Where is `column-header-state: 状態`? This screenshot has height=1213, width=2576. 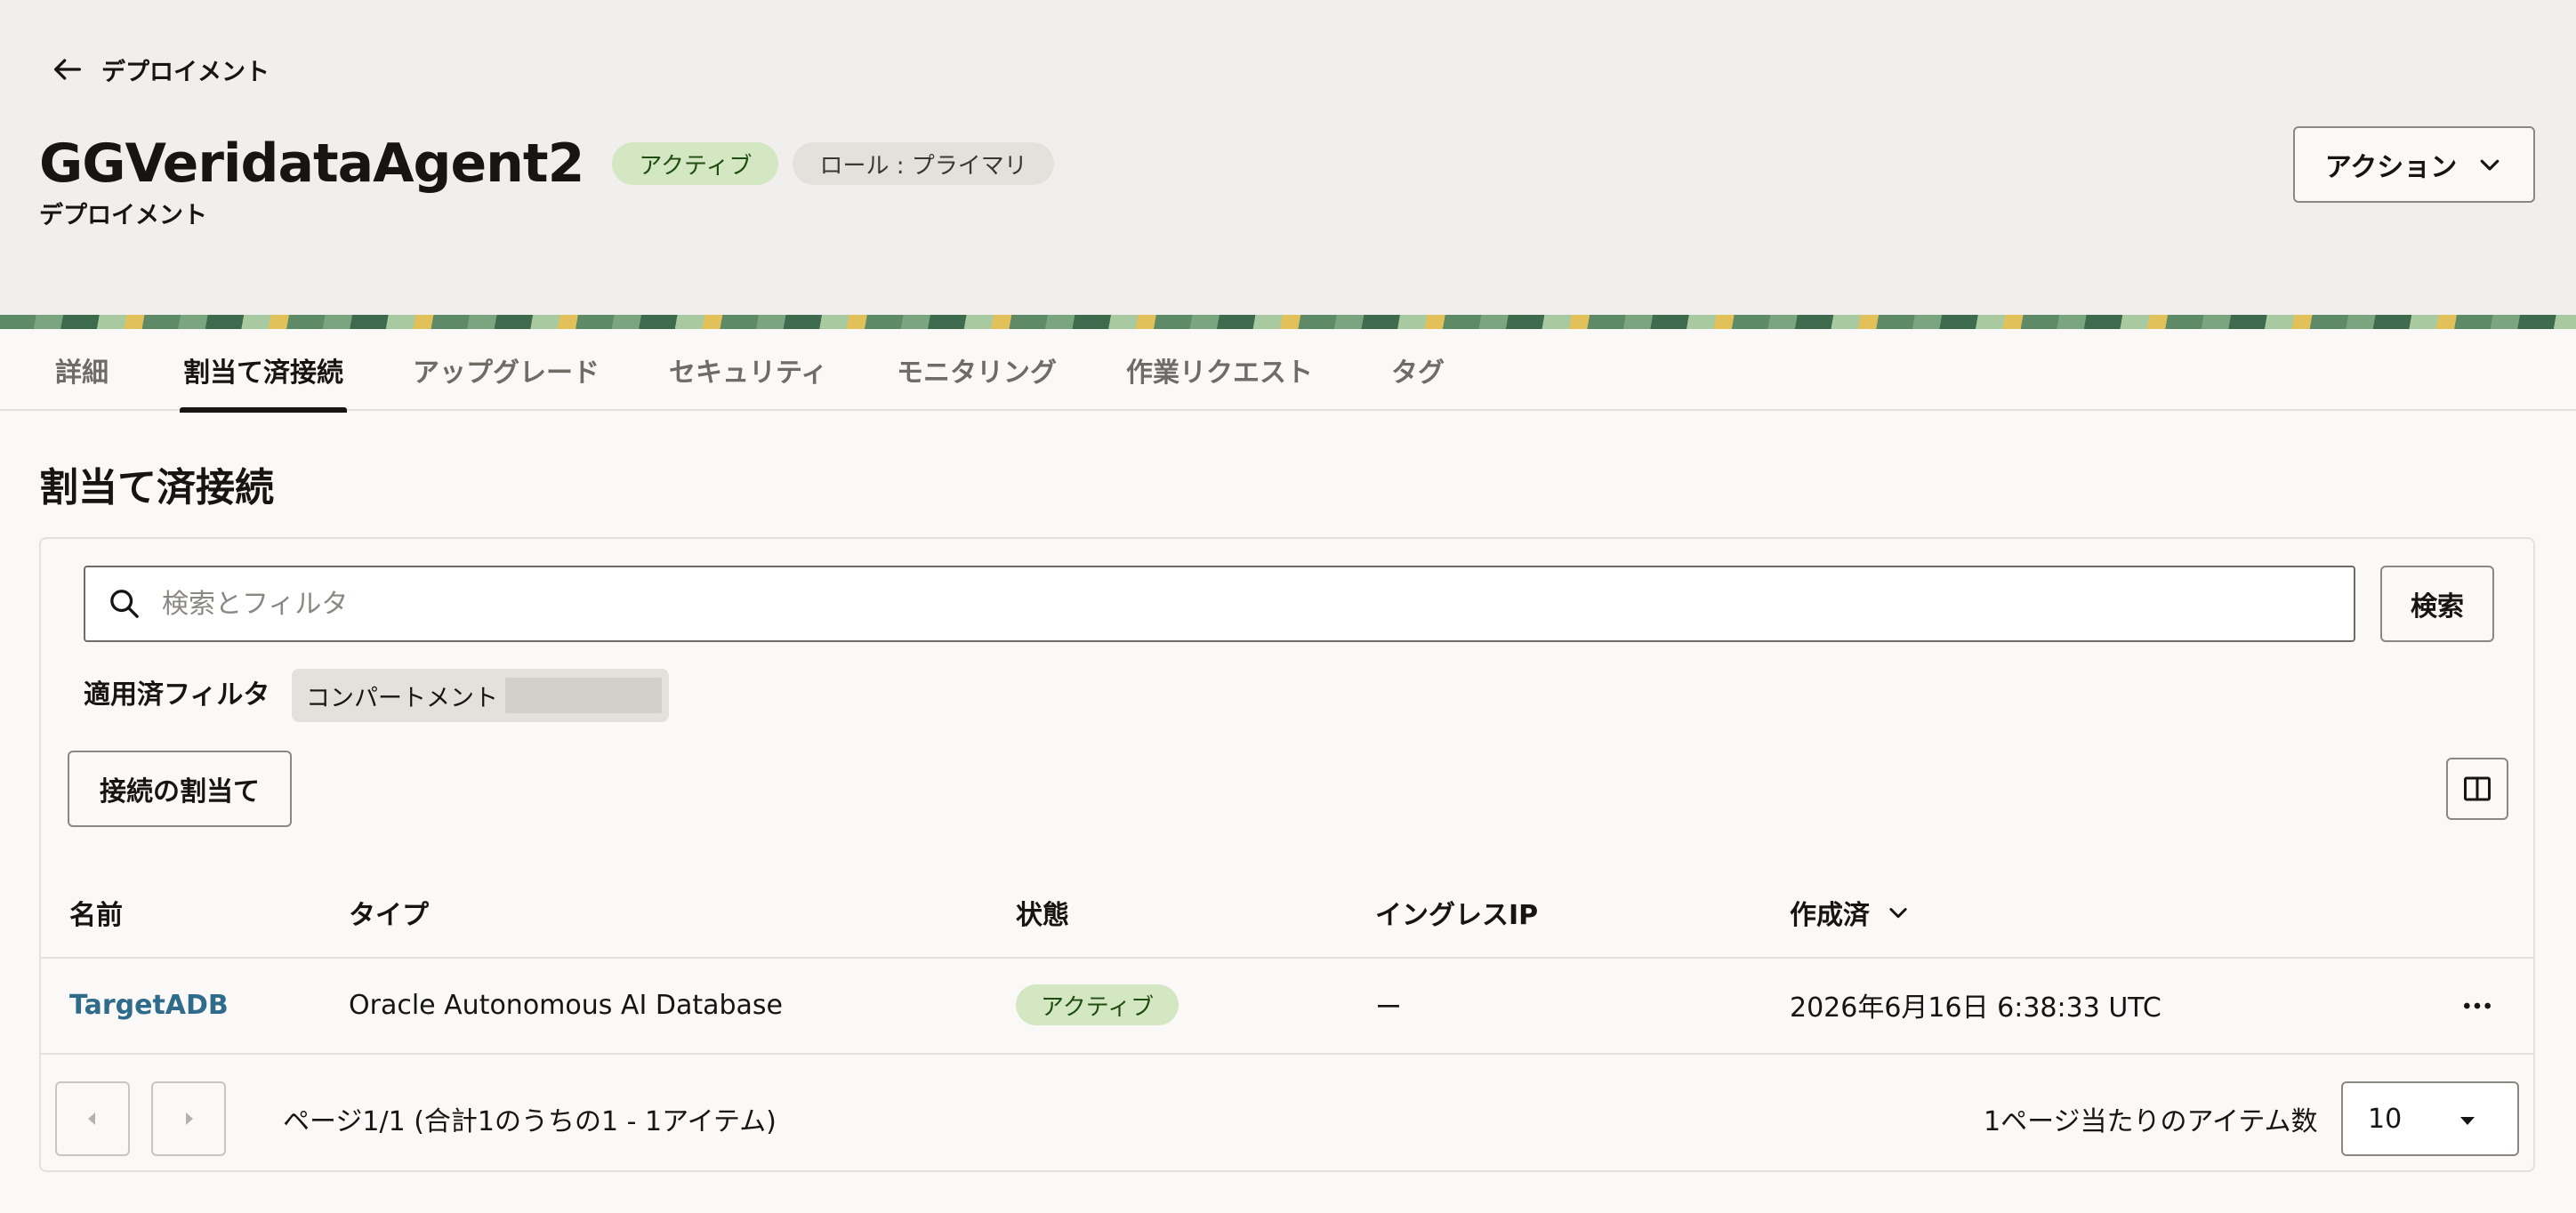
column-header-state: 状態 is located at coordinates (1042, 912).